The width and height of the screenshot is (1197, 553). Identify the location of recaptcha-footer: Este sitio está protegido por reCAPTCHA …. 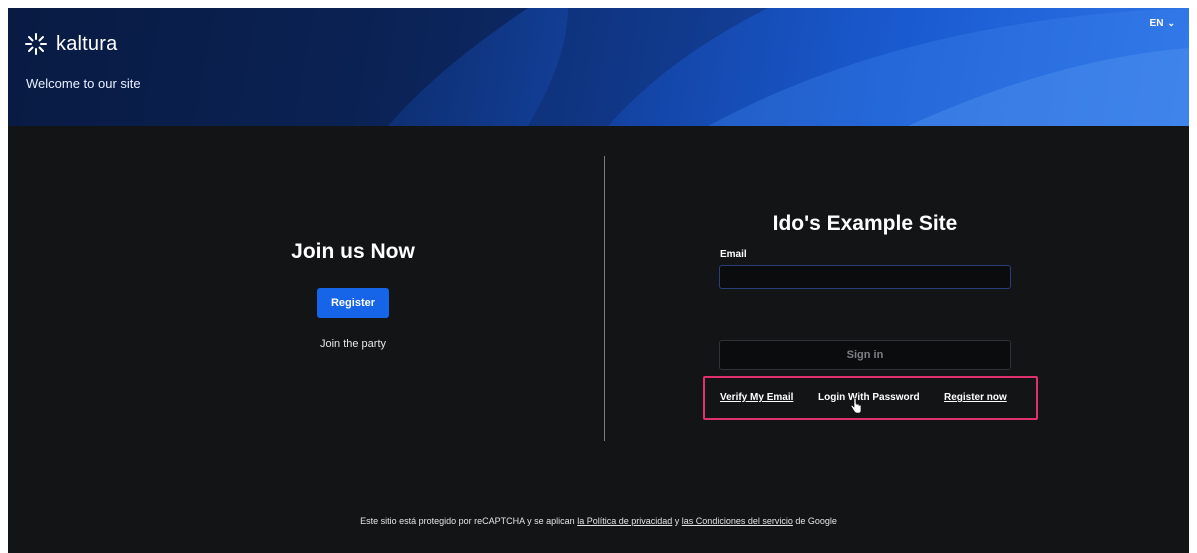
(598, 521).